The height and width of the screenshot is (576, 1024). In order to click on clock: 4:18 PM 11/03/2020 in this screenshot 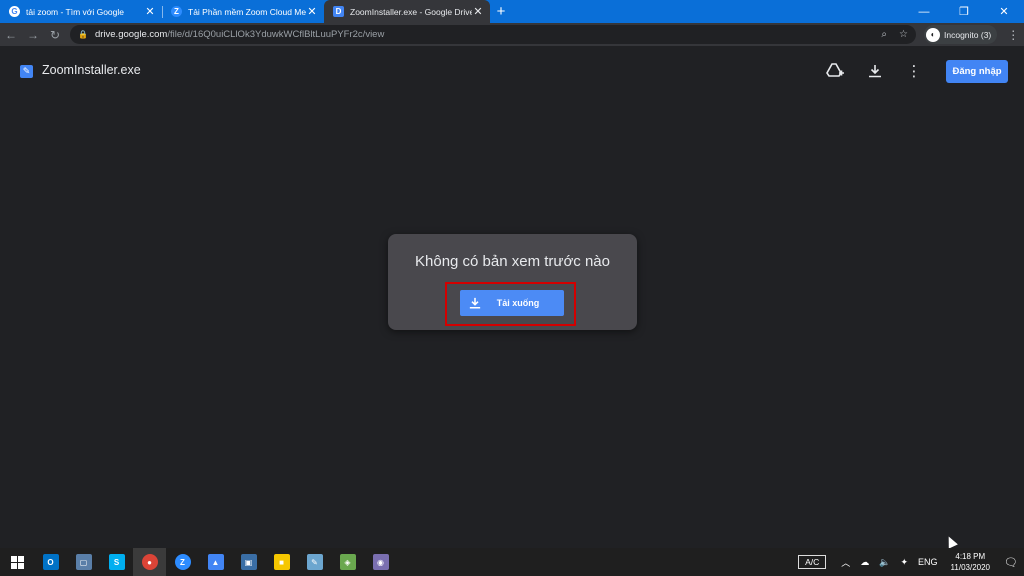, I will do `click(970, 562)`.